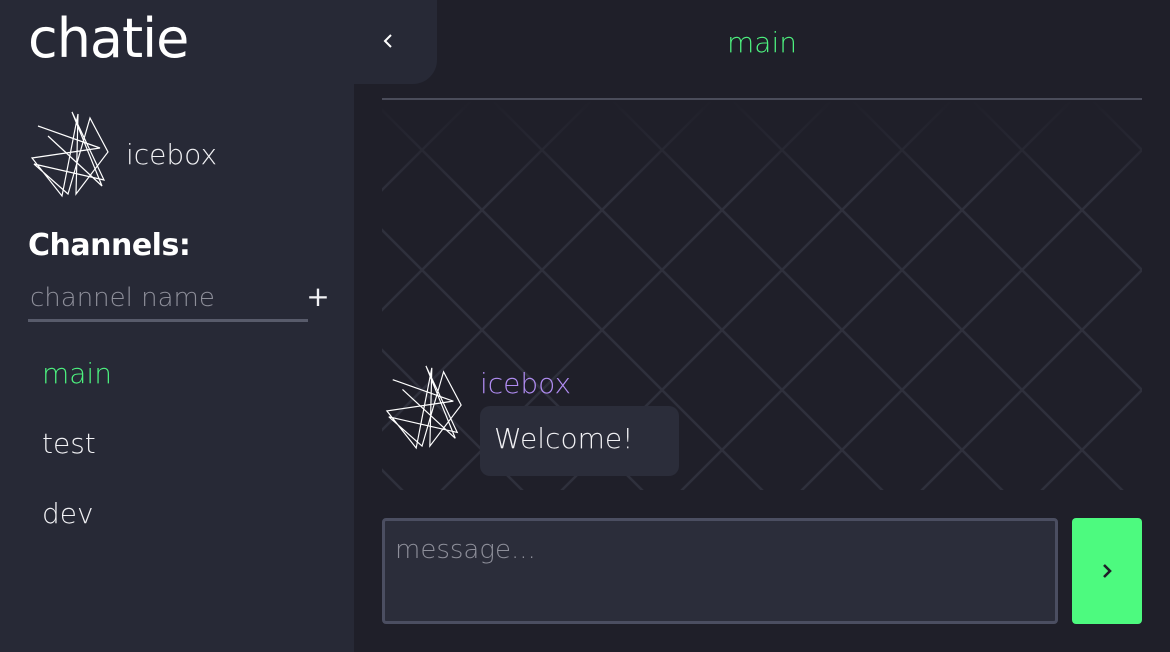 The width and height of the screenshot is (1170, 652). I want to click on channel-list: main test dev, so click(77, 455).